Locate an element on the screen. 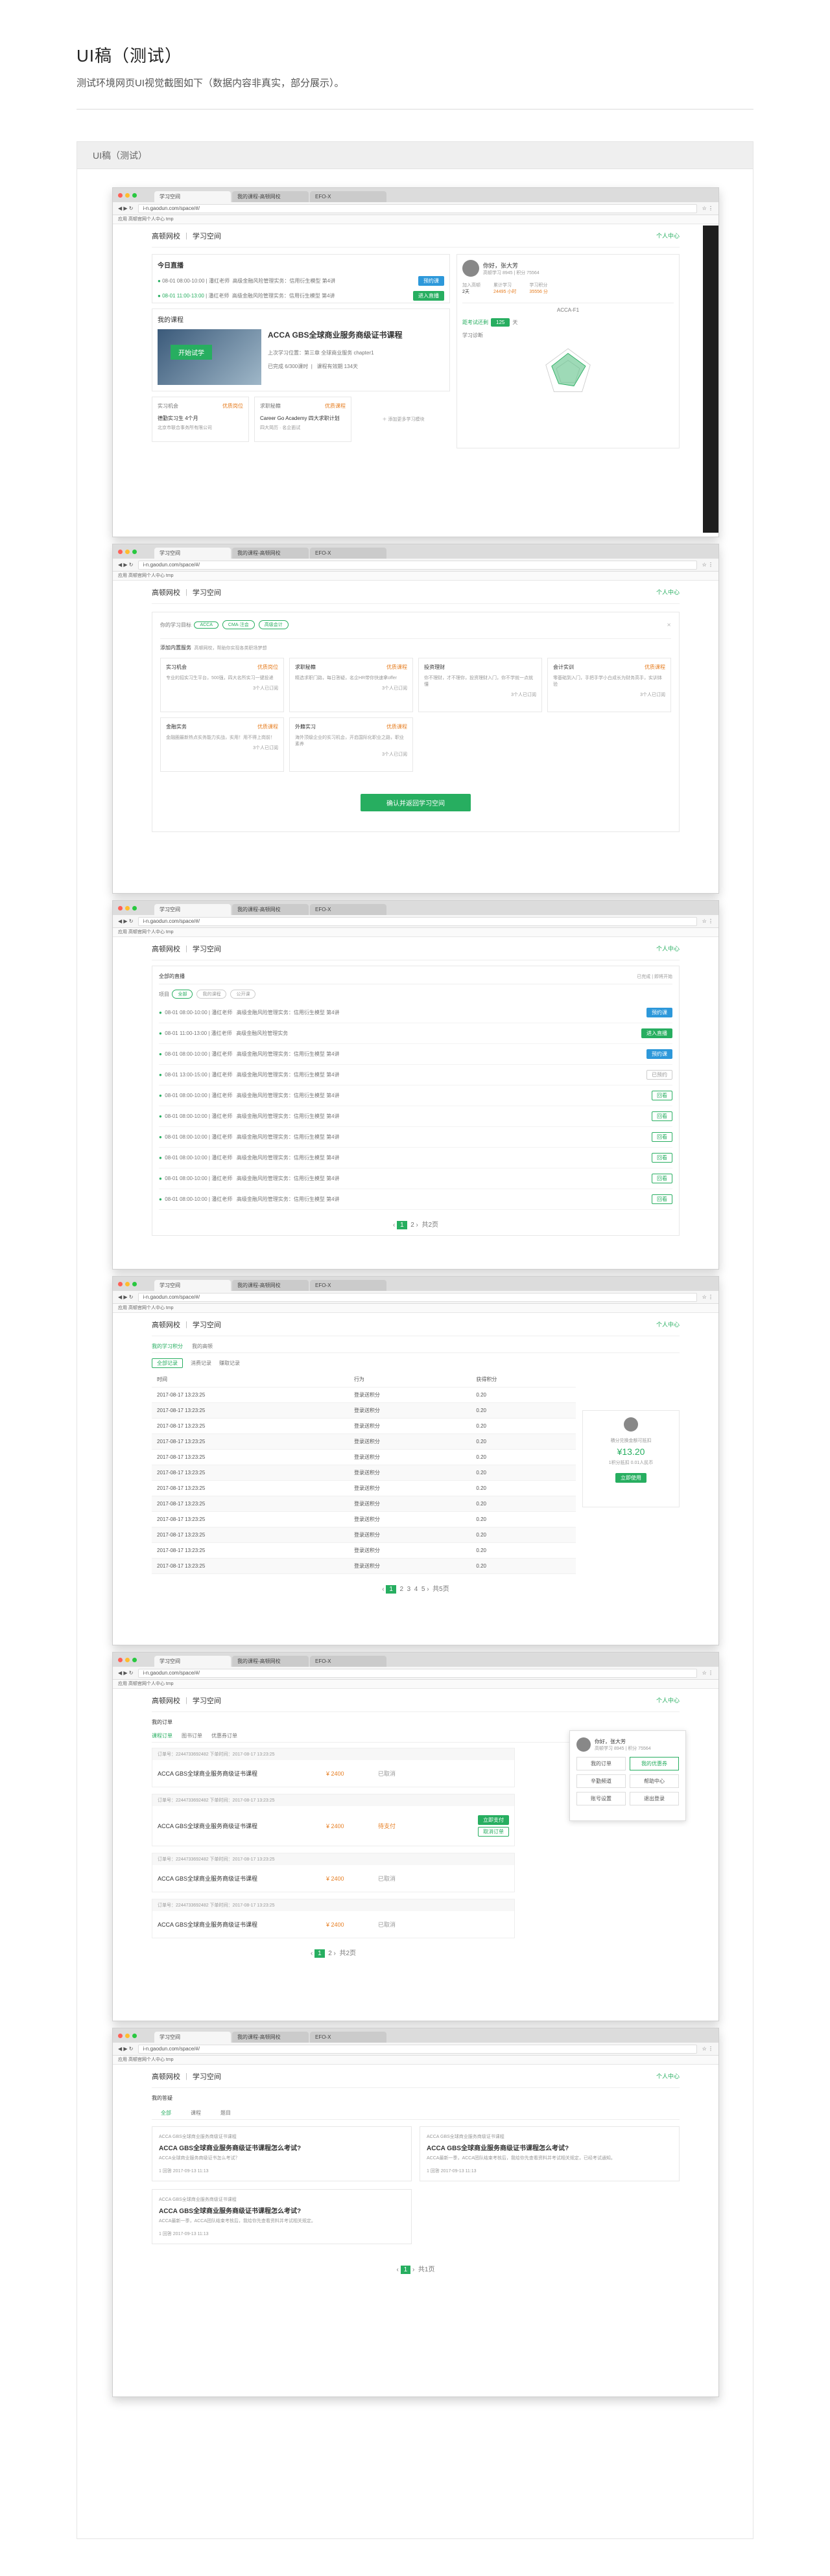 This screenshot has width=830, height=2576. course-thumbnail: 开始试学 is located at coordinates (210, 357).